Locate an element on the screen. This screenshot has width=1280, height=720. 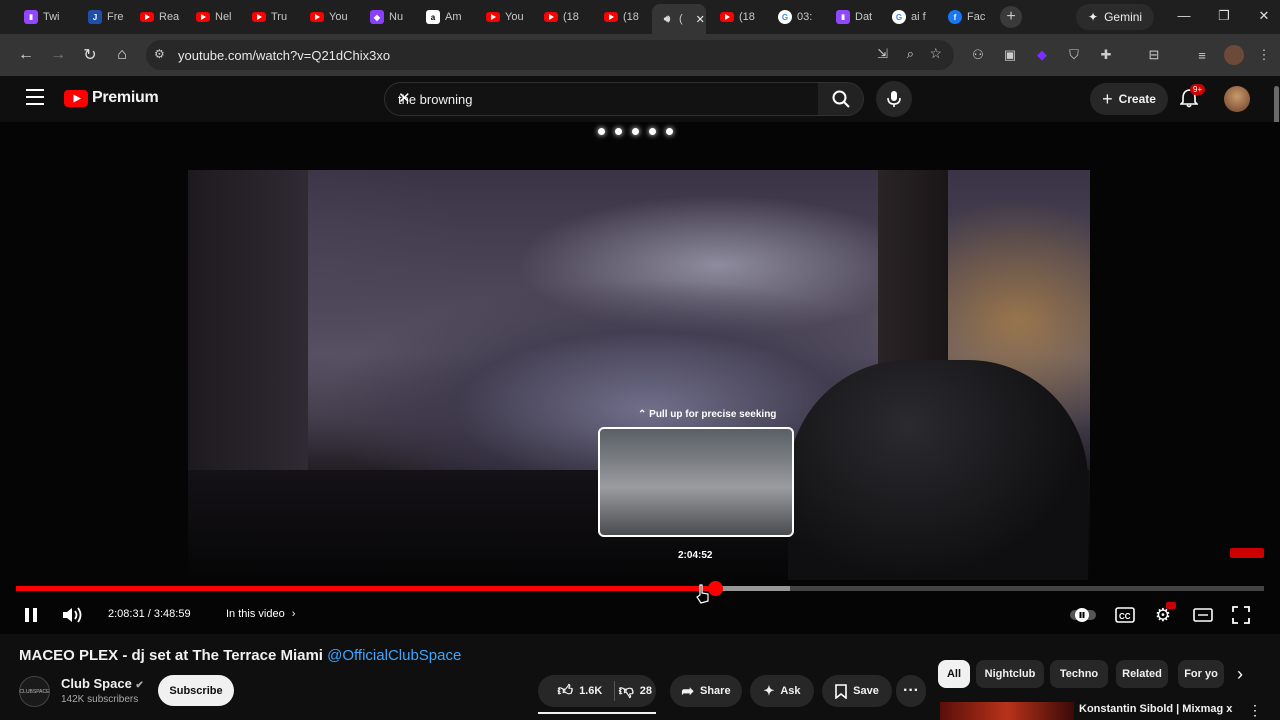
forward-icon: → is located at coordinates (58, 55).